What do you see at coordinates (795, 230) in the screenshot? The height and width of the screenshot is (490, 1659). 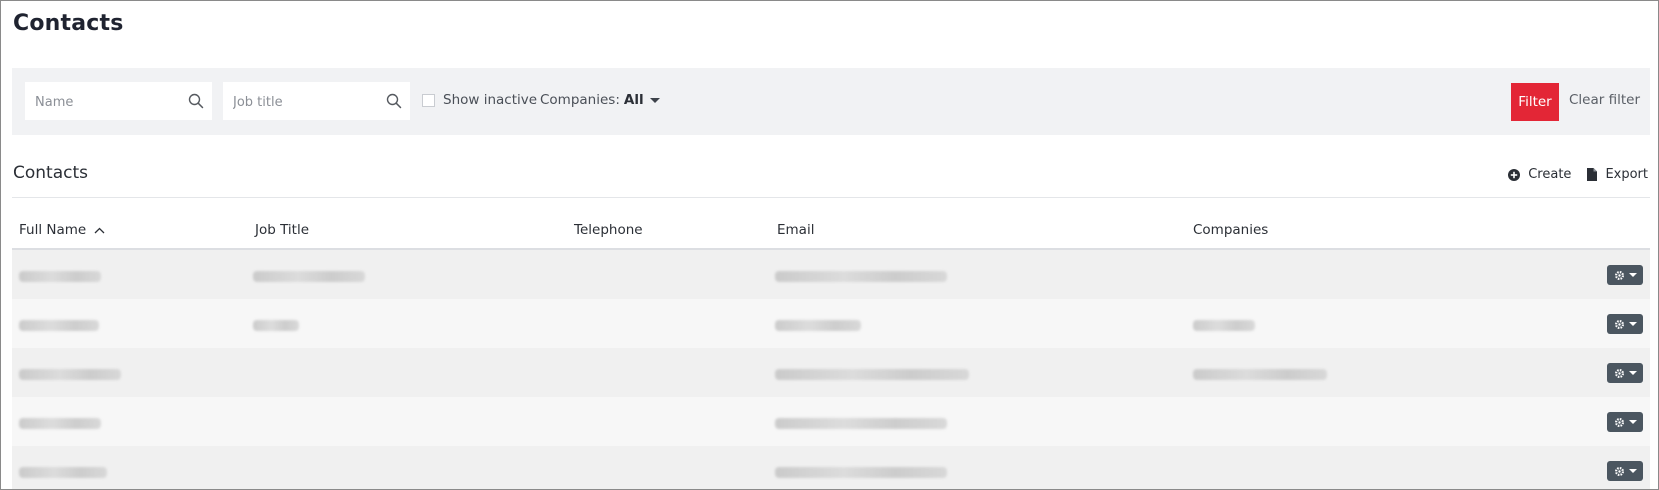 I see `column-header-email: Email` at bounding box center [795, 230].